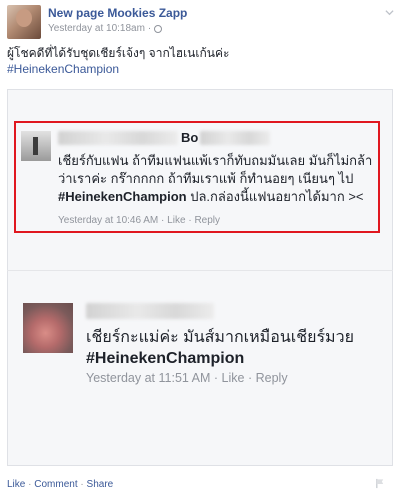  I want to click on post-actions: Like · Comment · Share, so click(60, 484).